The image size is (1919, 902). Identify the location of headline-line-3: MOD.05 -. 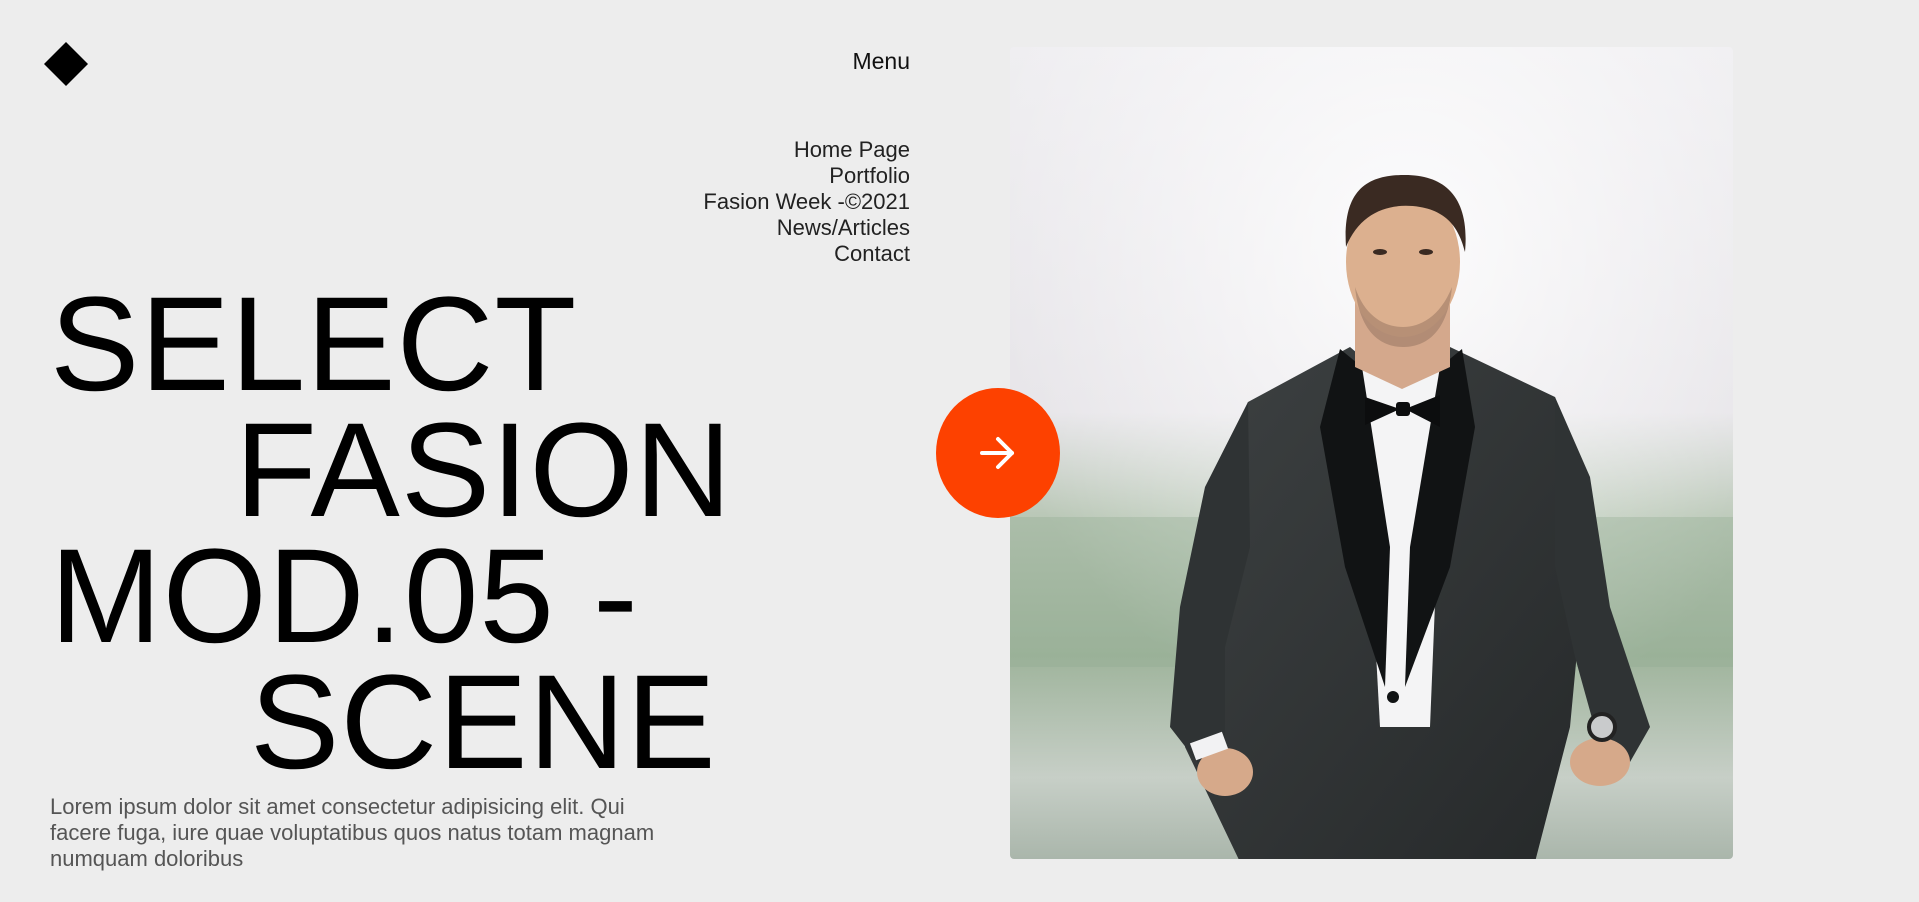
(344, 596).